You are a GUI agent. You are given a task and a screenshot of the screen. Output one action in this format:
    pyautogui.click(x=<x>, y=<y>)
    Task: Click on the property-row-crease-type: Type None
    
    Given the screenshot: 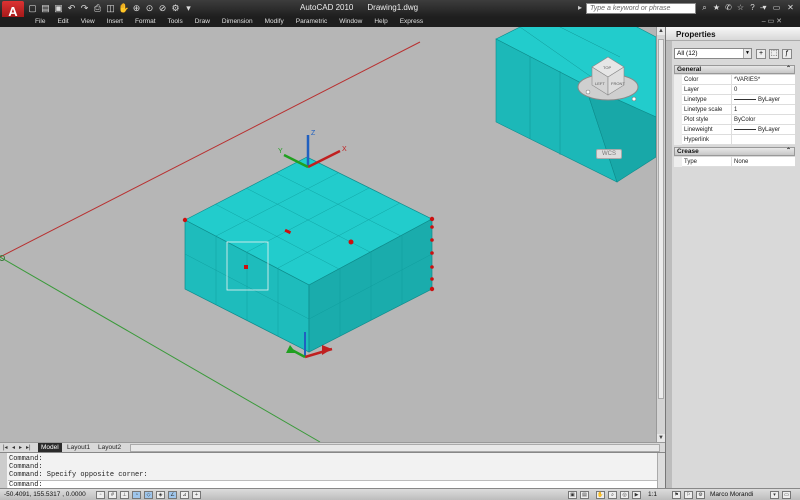 What is the action you would take?
    pyautogui.click(x=738, y=162)
    